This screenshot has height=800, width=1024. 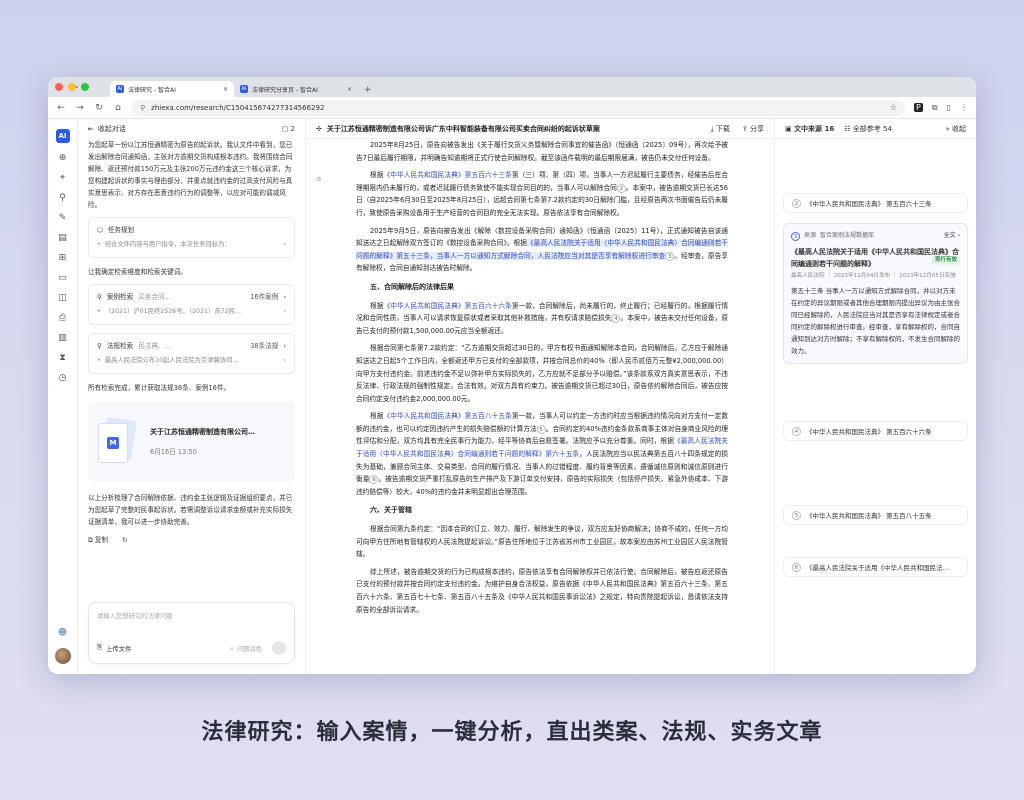 What do you see at coordinates (757, 128) in the screenshot?
I see `share-label: 分享` at bounding box center [757, 128].